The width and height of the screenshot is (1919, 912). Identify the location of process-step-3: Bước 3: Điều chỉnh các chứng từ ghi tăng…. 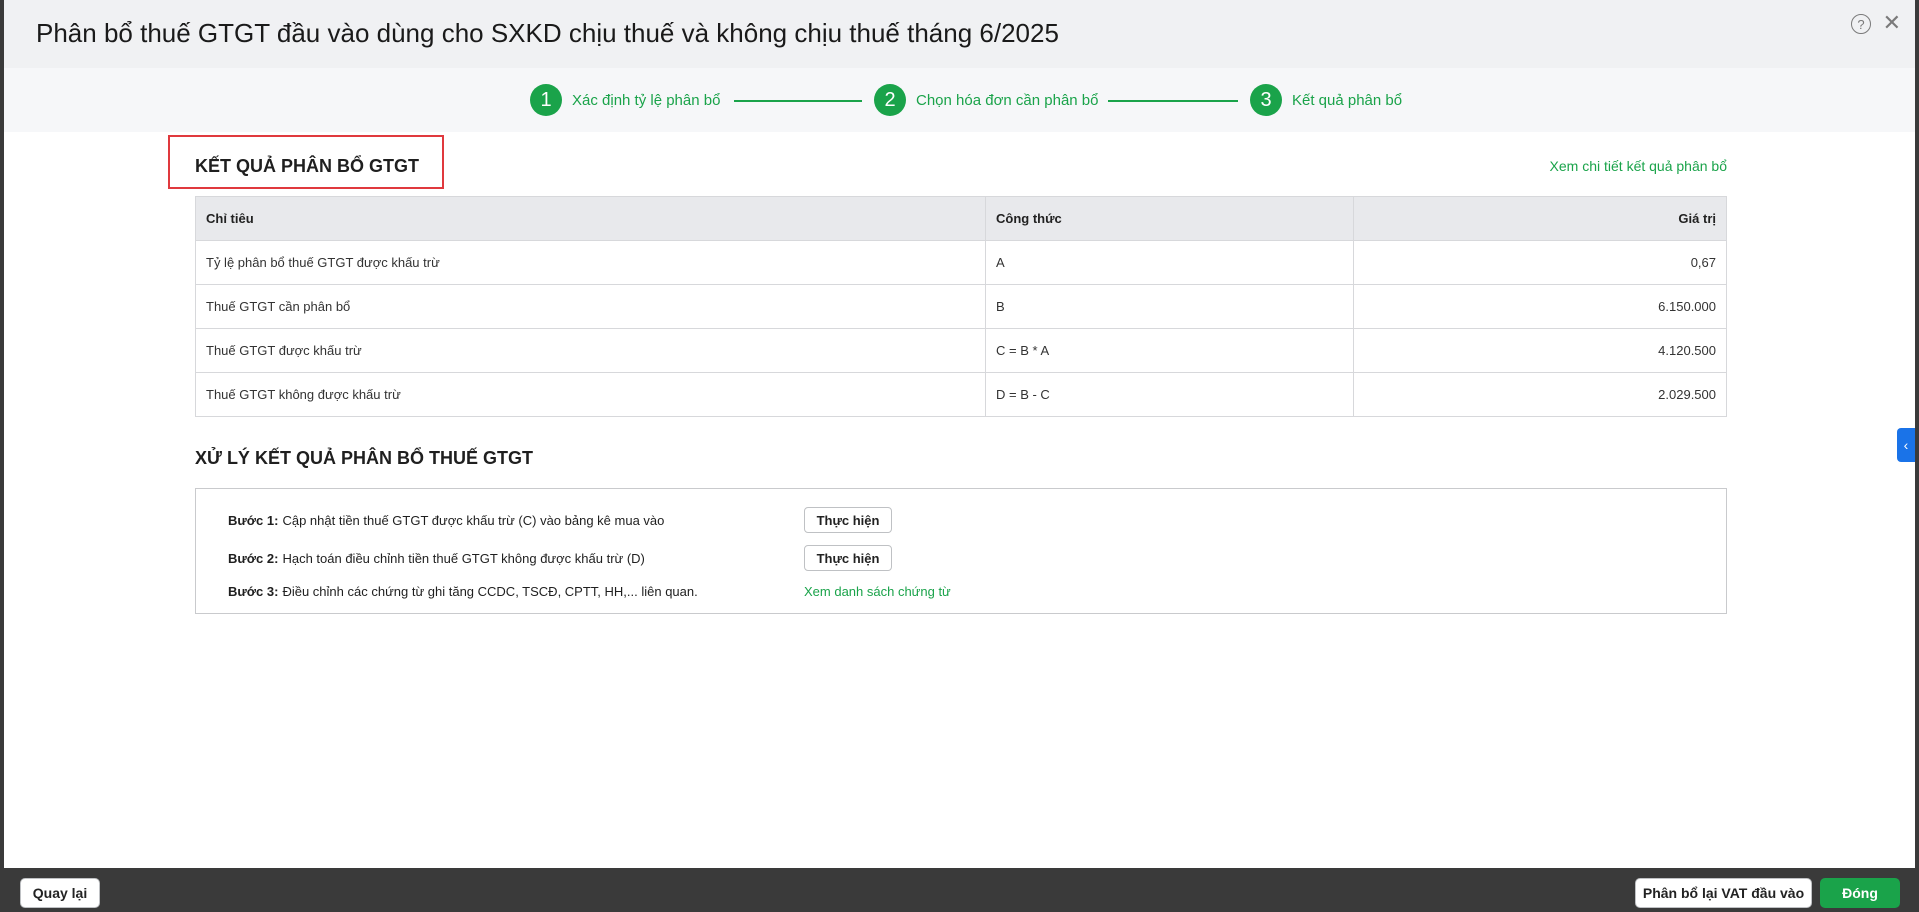
(463, 591).